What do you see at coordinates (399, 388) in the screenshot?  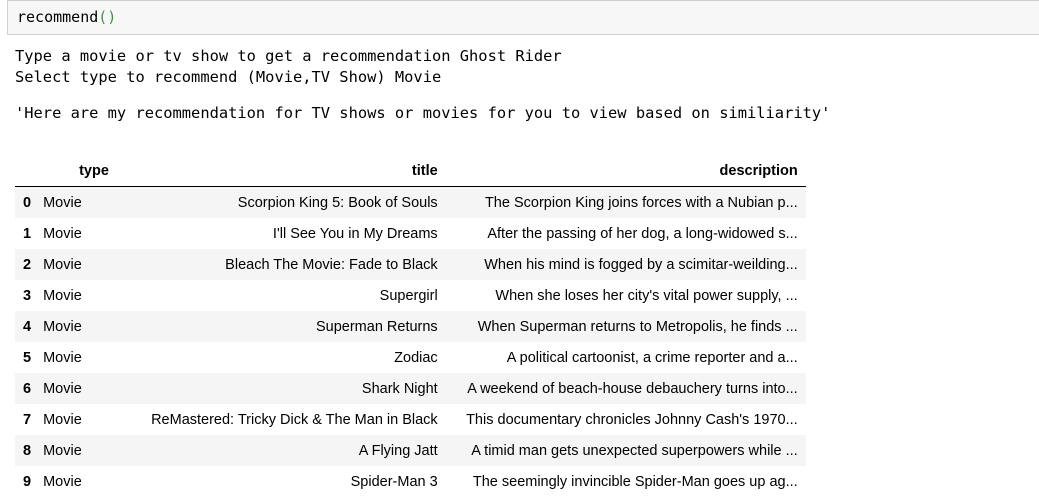 I see `cell-title: Shark Night` at bounding box center [399, 388].